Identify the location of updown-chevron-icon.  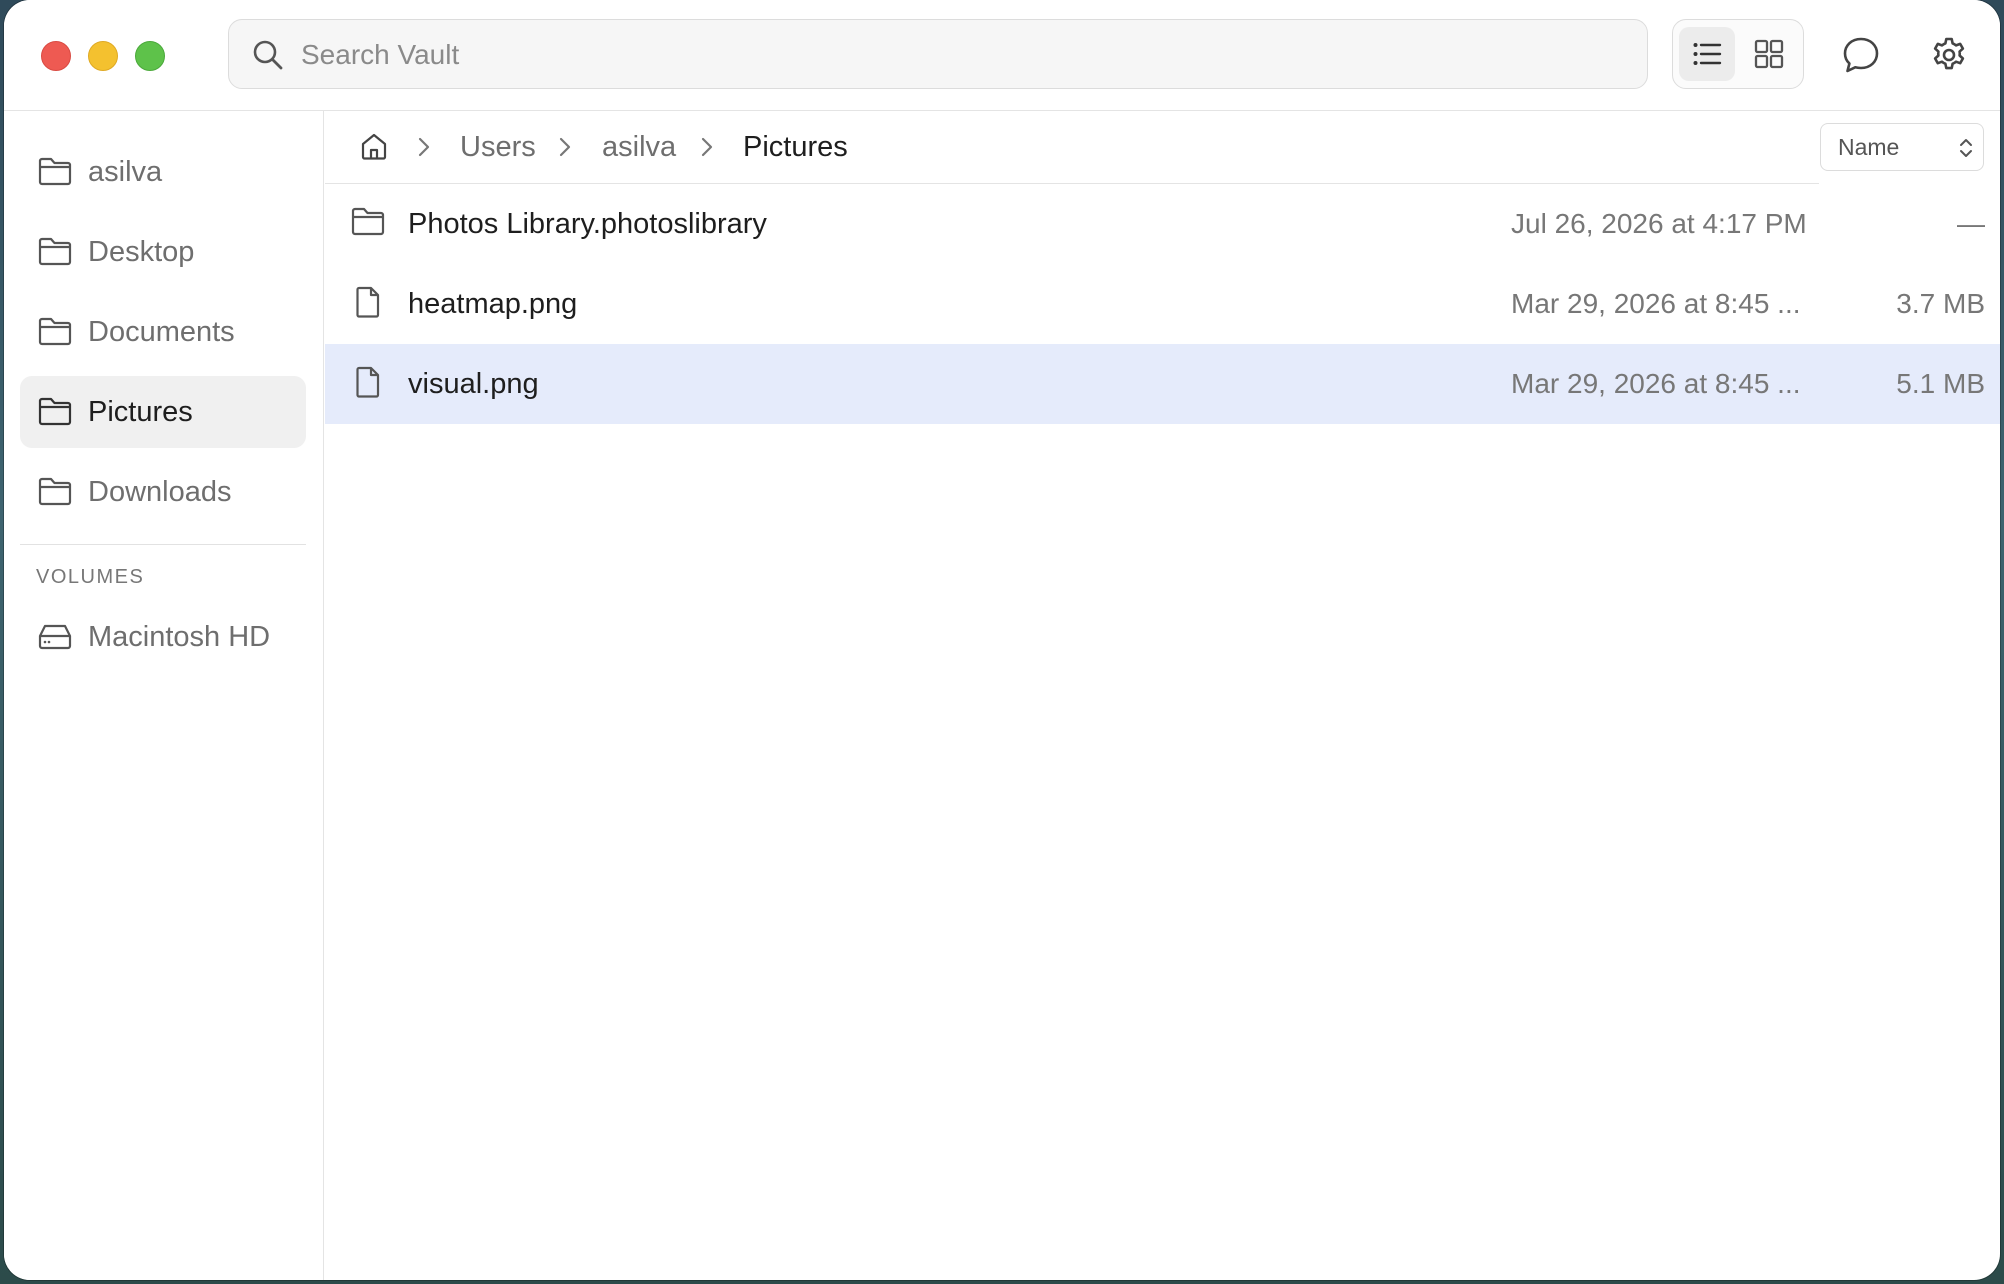
(1966, 148).